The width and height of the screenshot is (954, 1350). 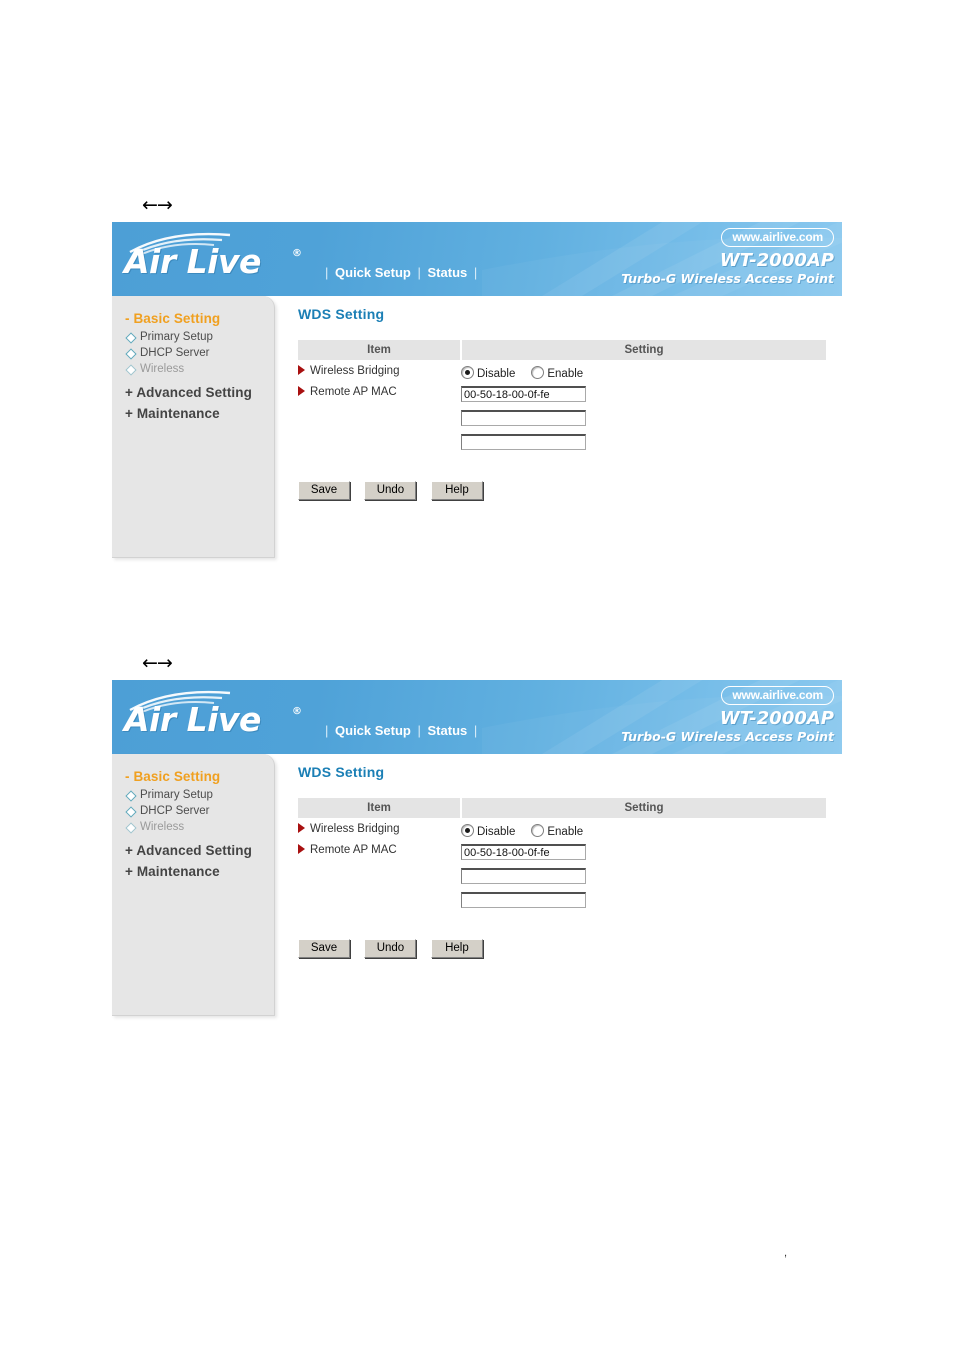 I want to click on row-label: Wireless Bridging, so click(x=355, y=829).